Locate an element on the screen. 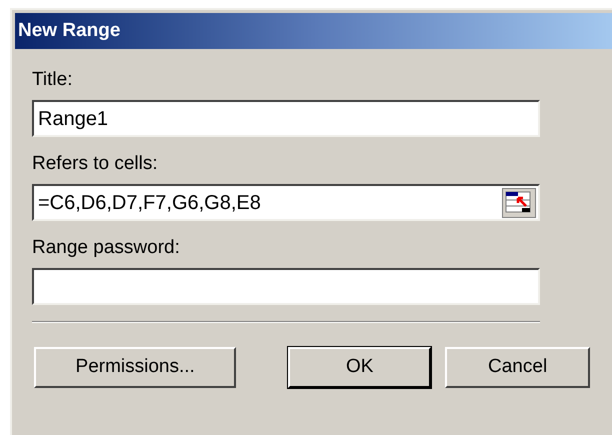 Image resolution: width=612 pixels, height=435 pixels. text-field is located at coordinates (286, 286).